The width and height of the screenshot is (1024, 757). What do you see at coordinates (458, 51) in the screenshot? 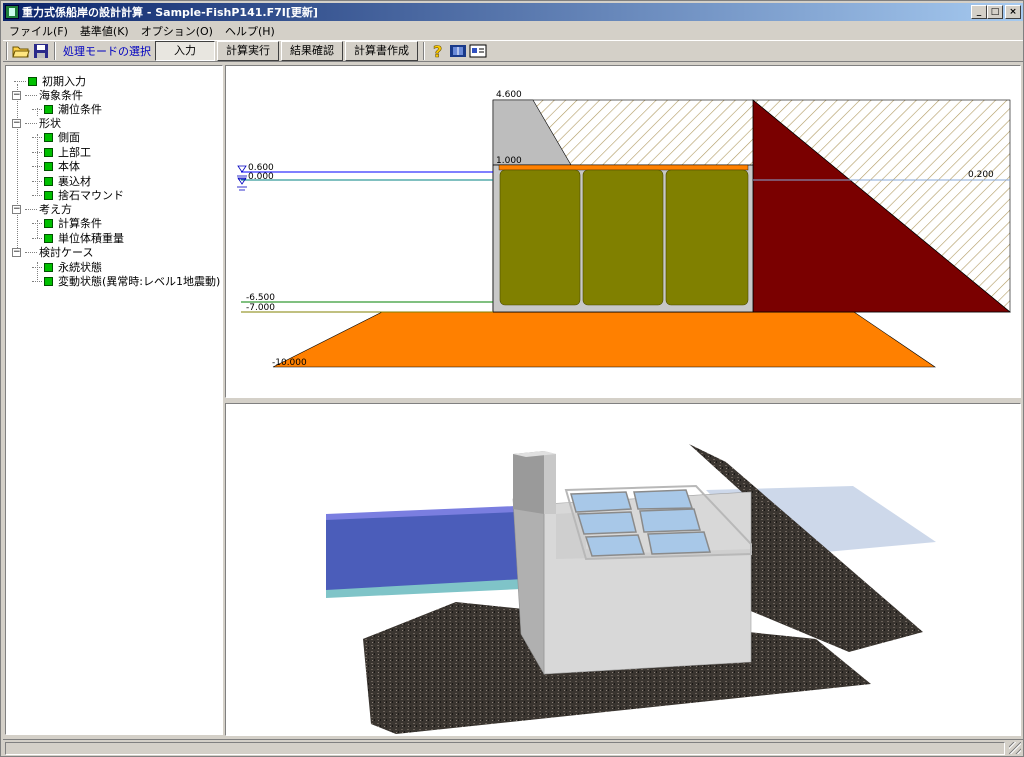
I see `book-icon` at bounding box center [458, 51].